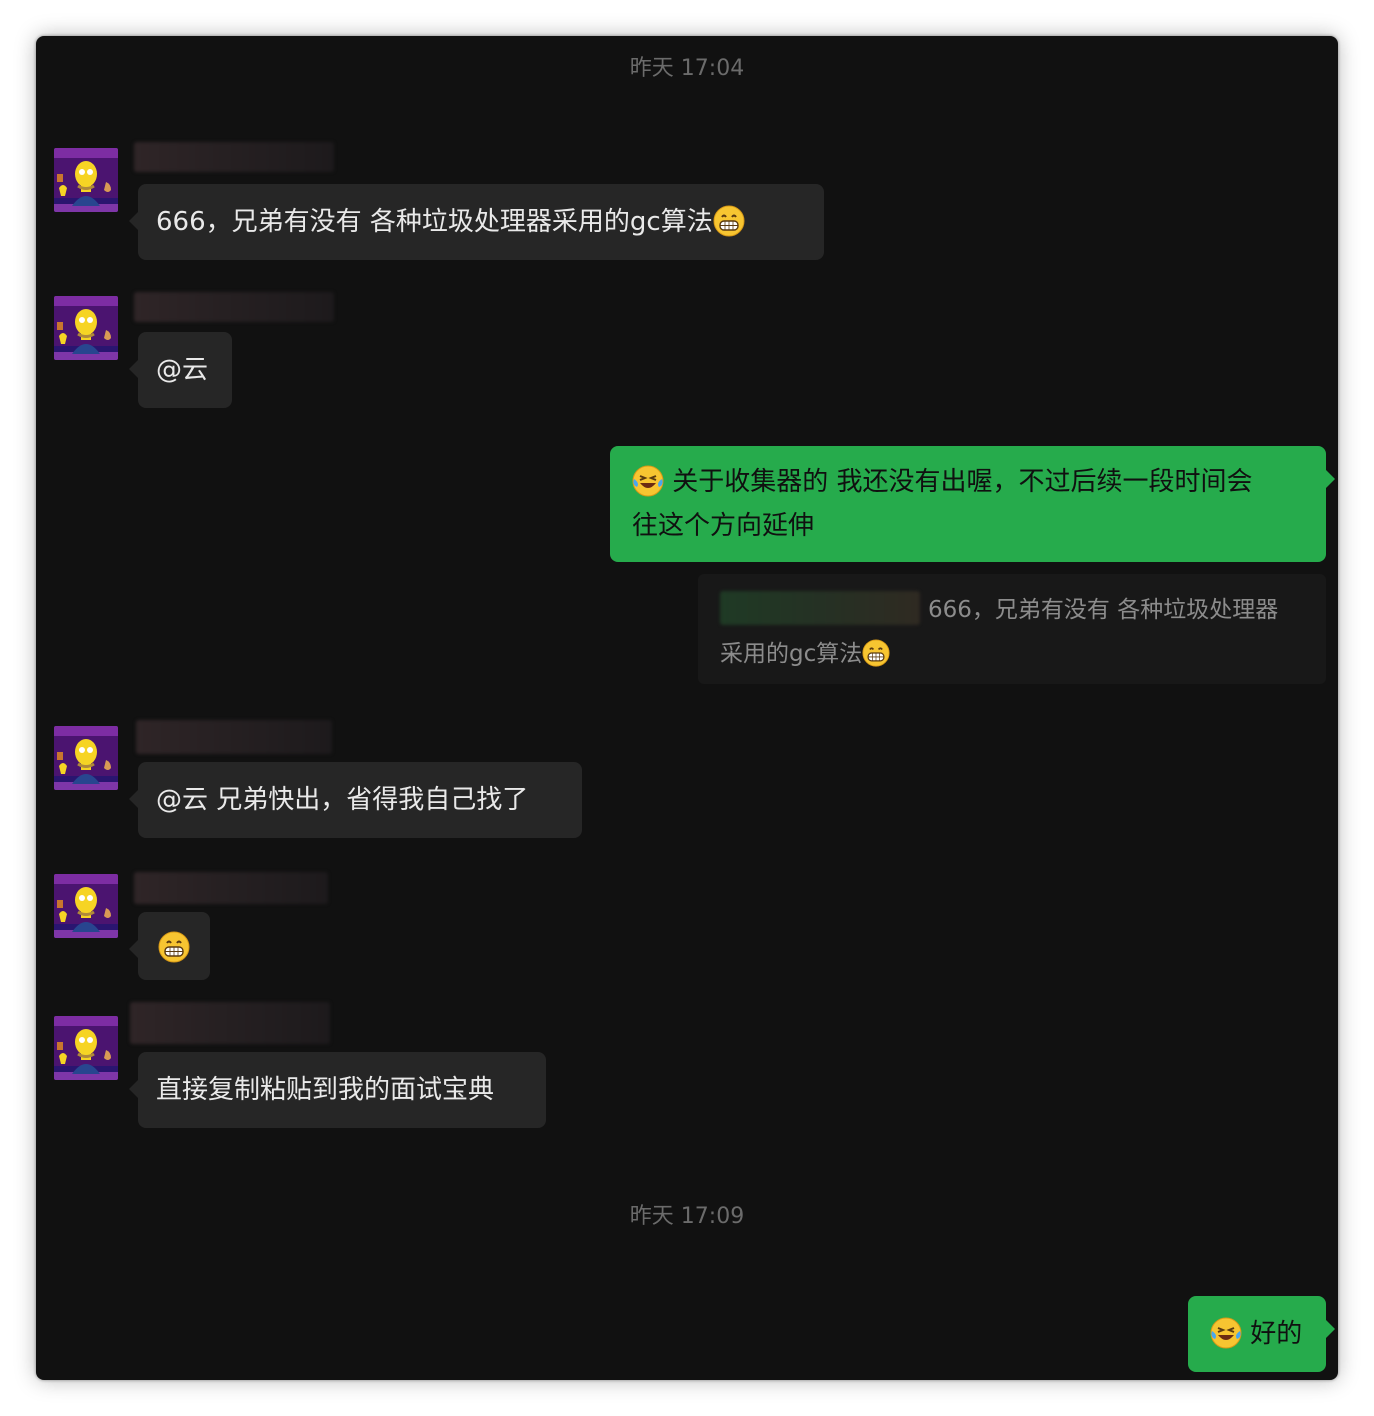  Describe the element at coordinates (958, 482) in the screenshot. I see `message-text: 关于收集器的 我还没有出喔，不过后续一段时间会` at that location.